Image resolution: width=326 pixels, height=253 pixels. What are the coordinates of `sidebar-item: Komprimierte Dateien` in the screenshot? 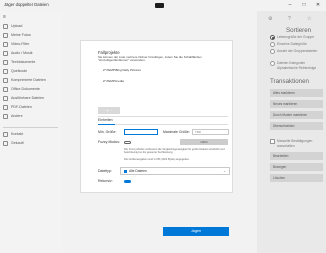 It's located at (24, 80).